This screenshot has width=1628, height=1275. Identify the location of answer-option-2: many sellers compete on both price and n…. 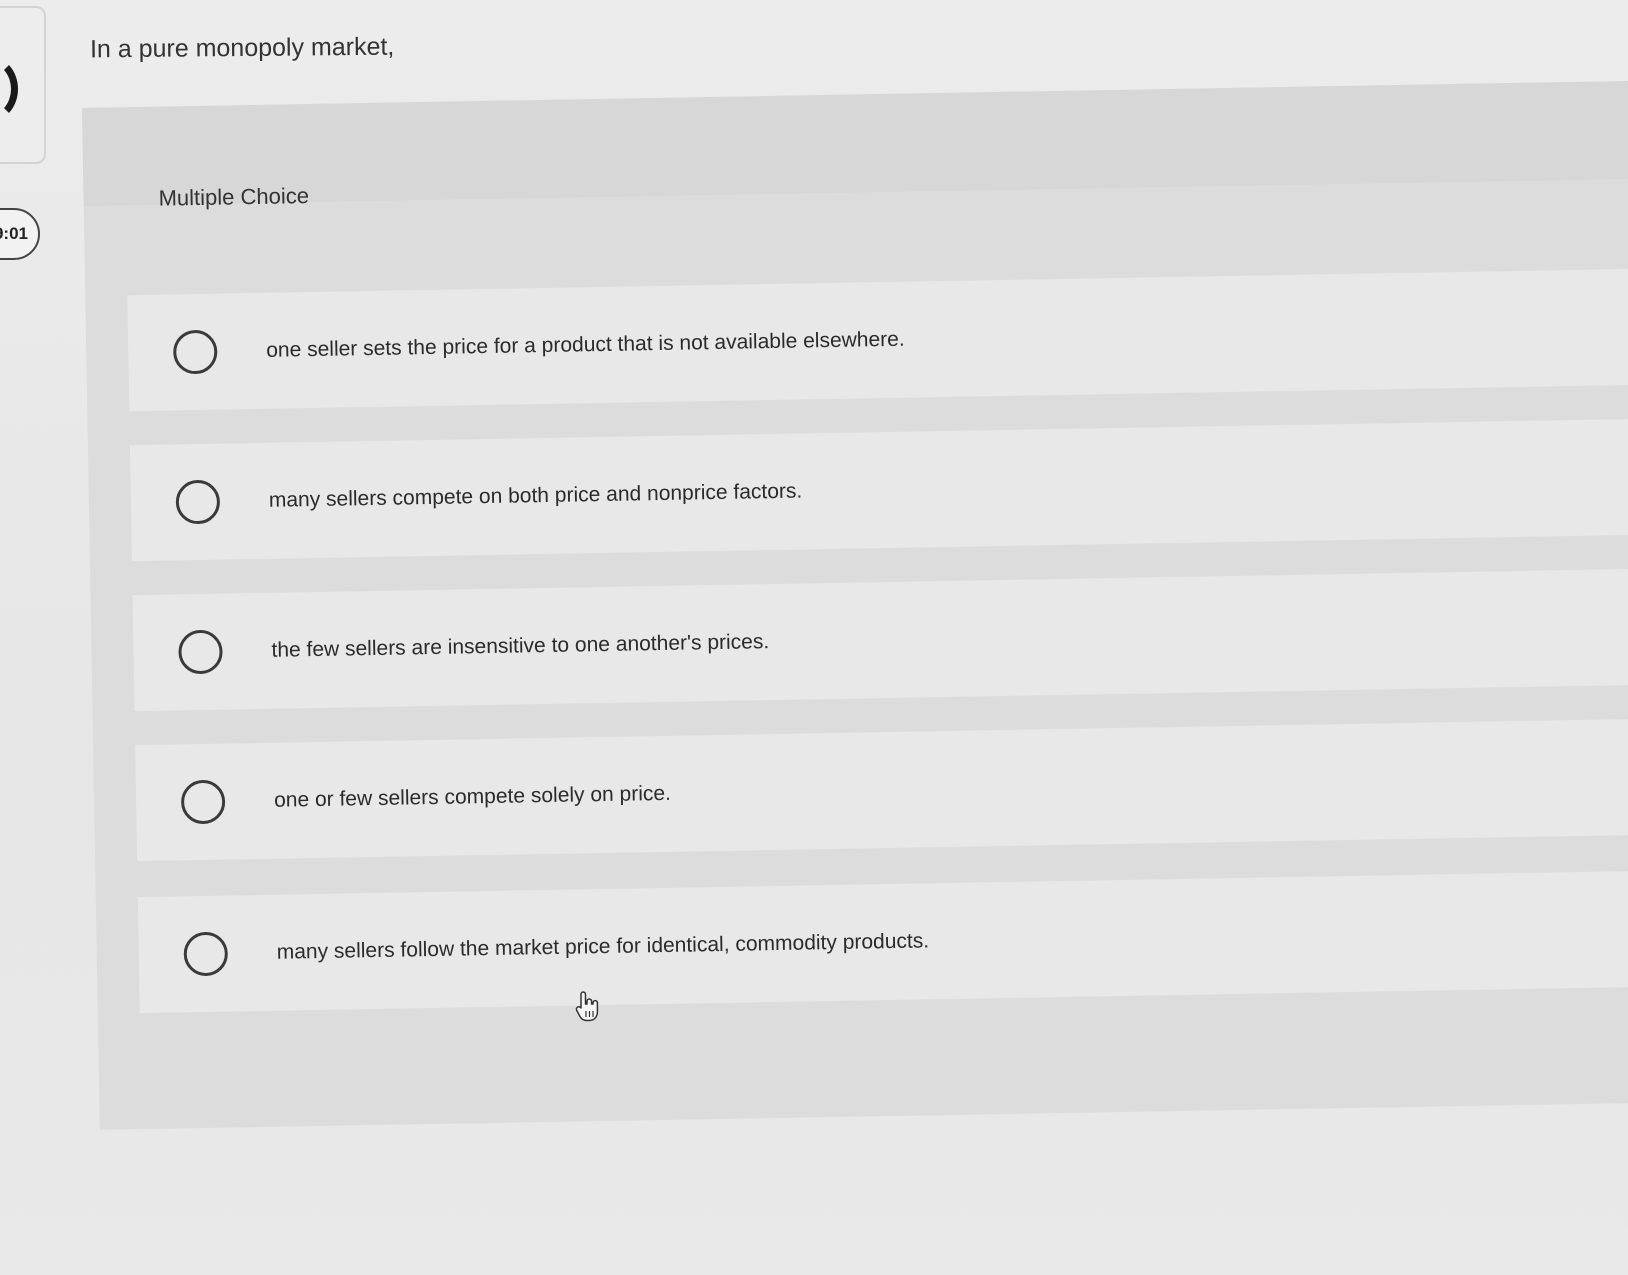
(878, 490).